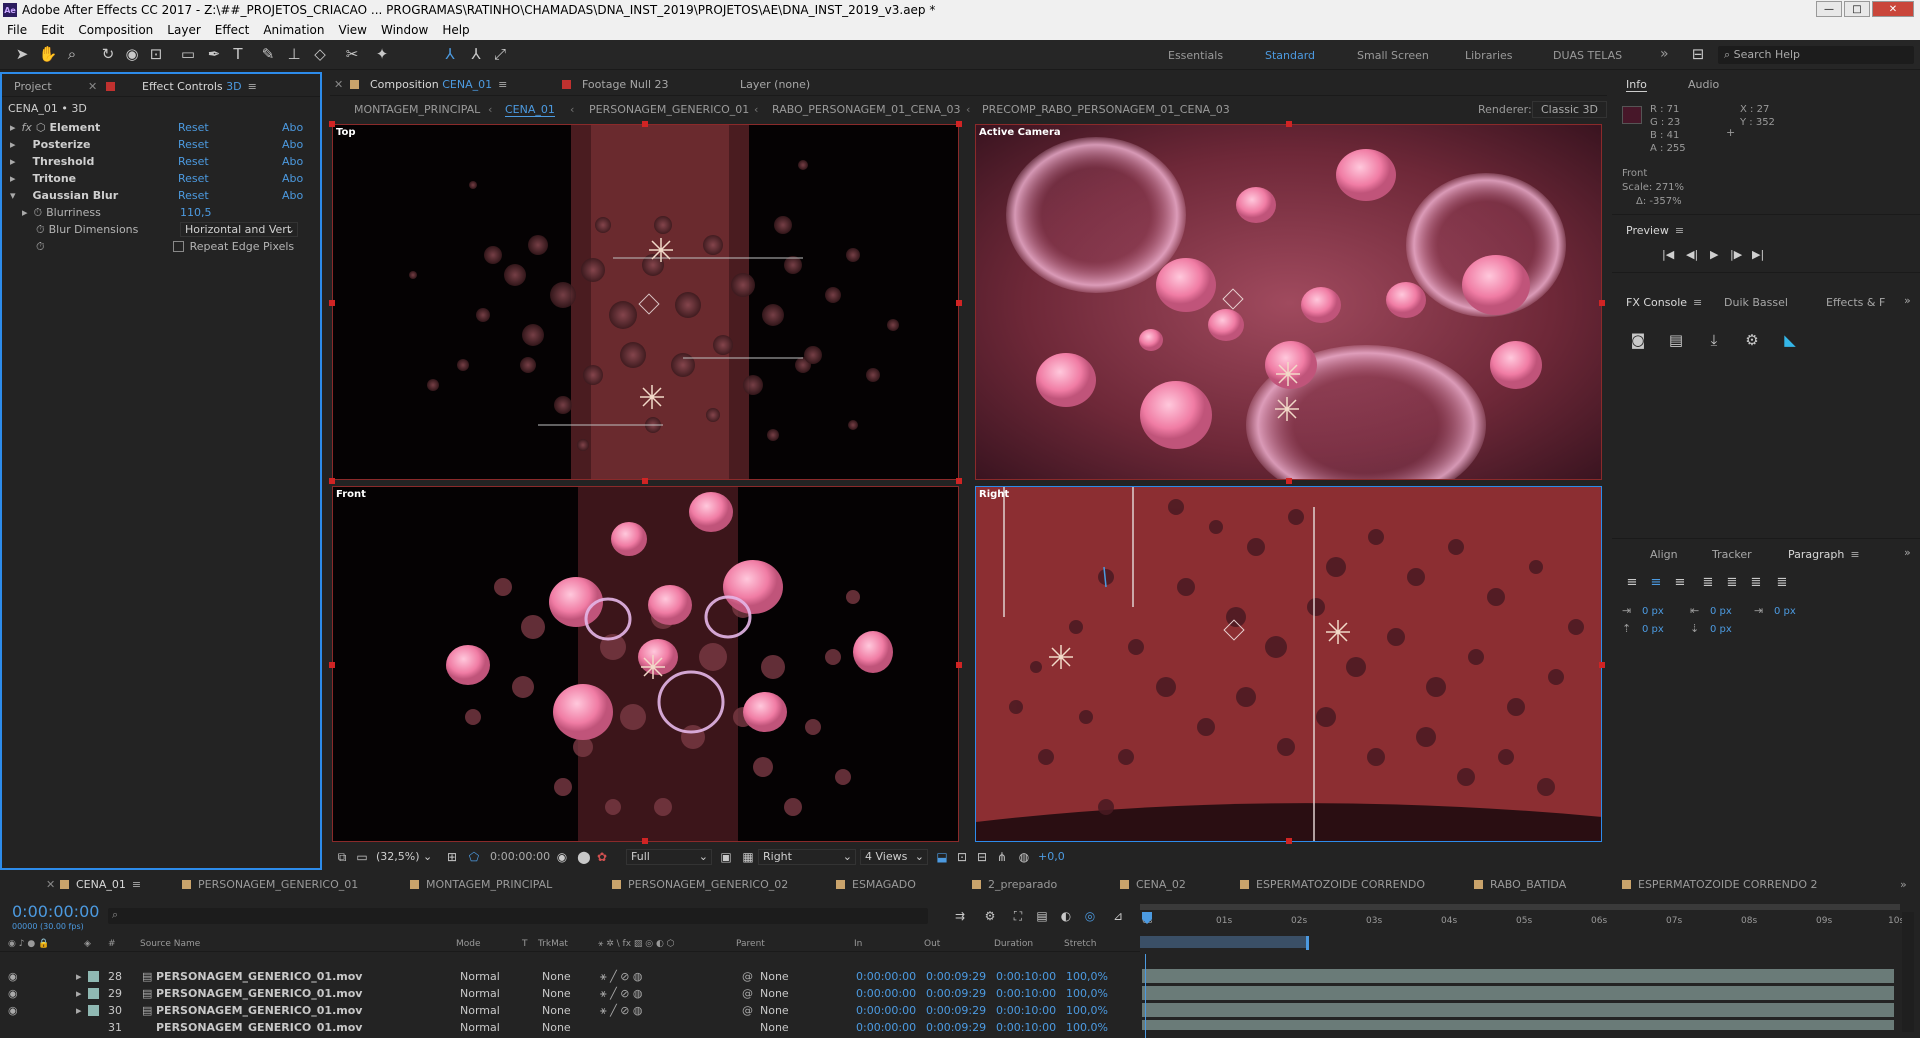  I want to click on timeline-tab-5: 2_preparado, so click(1014, 884).